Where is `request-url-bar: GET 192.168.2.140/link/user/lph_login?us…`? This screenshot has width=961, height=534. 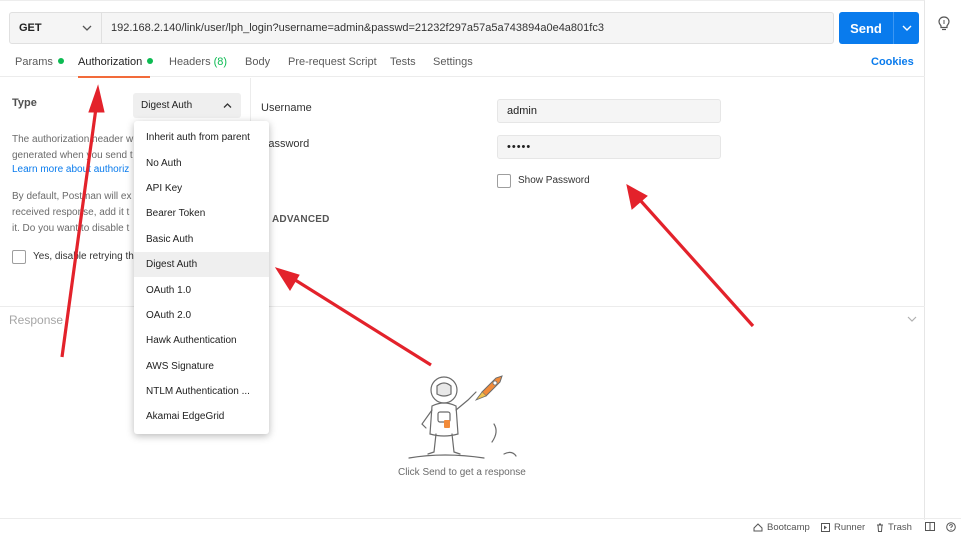 request-url-bar: GET 192.168.2.140/link/user/lph_login?us… is located at coordinates (421, 28).